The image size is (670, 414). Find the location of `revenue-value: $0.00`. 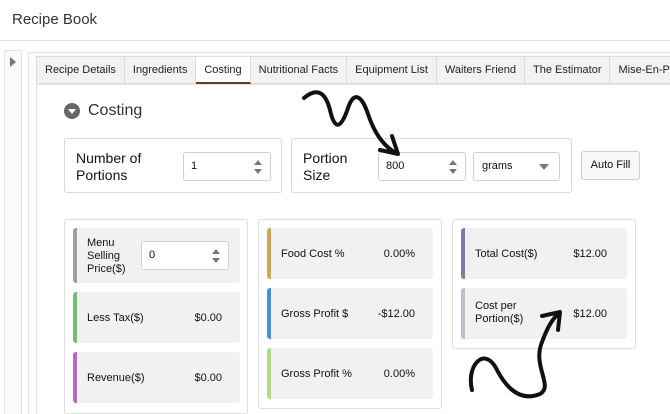

revenue-value: $0.00 is located at coordinates (208, 378).